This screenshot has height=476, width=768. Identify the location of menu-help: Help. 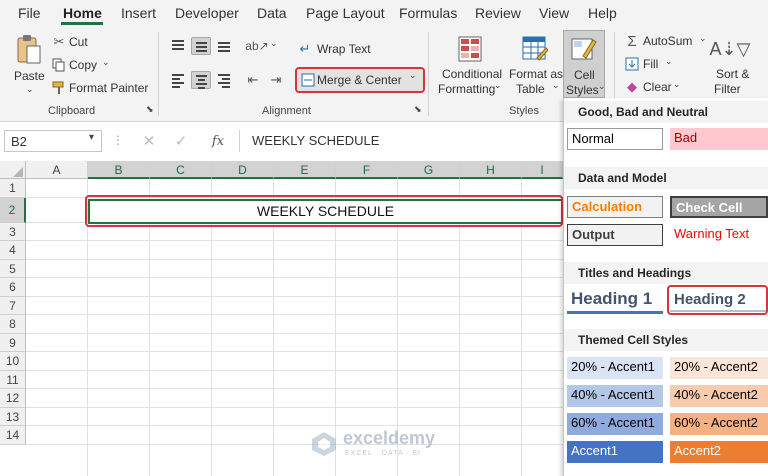
(602, 13).